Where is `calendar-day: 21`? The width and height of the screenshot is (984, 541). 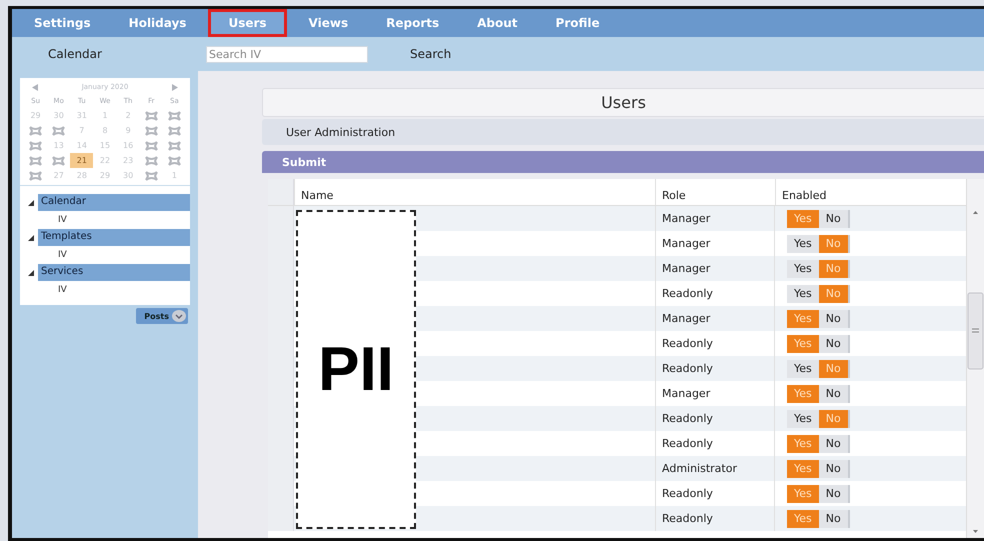
calendar-day: 21 is located at coordinates (82, 160).